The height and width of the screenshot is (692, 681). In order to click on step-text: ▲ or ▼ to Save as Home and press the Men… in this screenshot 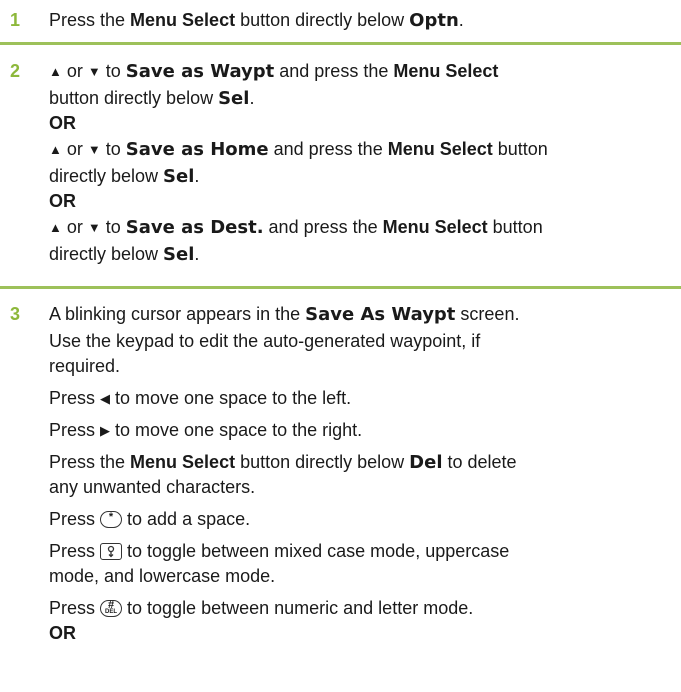, I will do `click(298, 149)`.